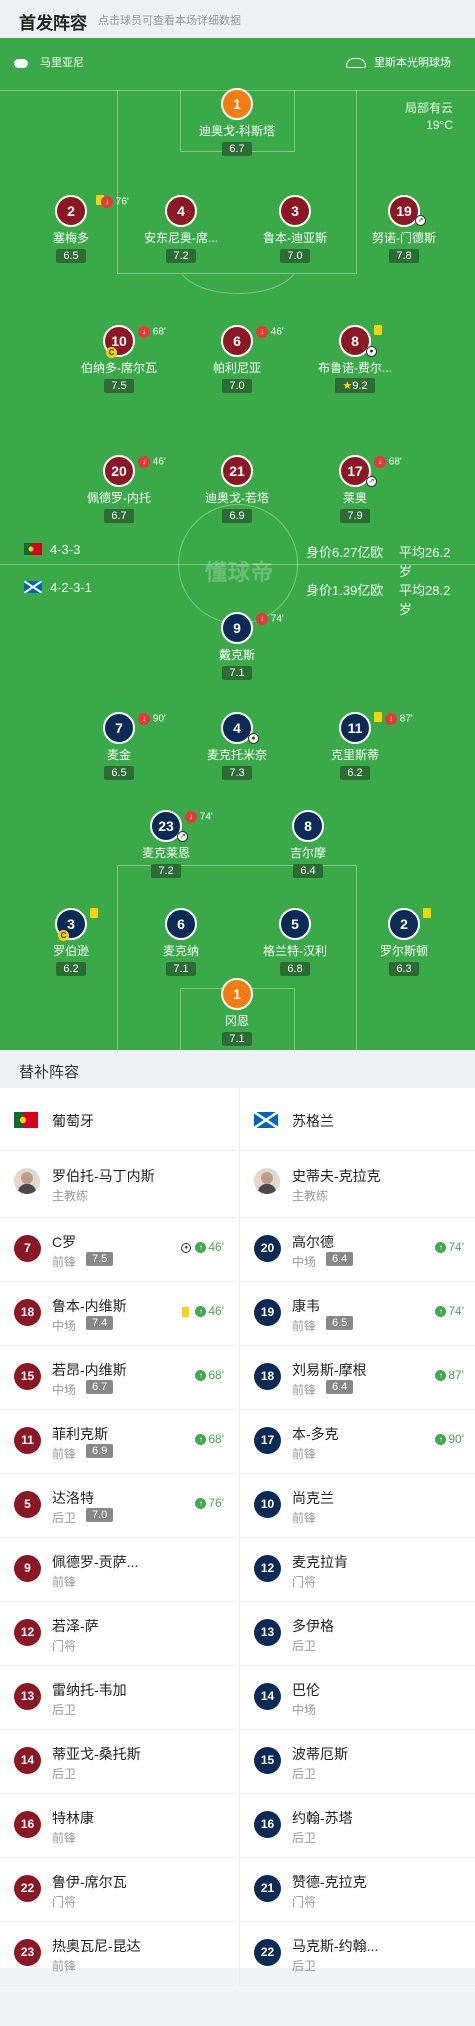 This screenshot has width=475, height=2026. I want to click on player-rating: 7.1, so click(181, 969).